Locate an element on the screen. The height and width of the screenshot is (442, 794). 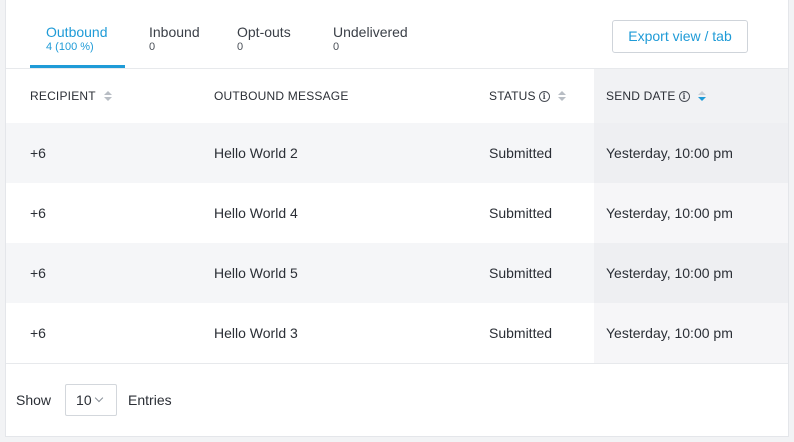
message-cell: Hello World 3 is located at coordinates (256, 333).